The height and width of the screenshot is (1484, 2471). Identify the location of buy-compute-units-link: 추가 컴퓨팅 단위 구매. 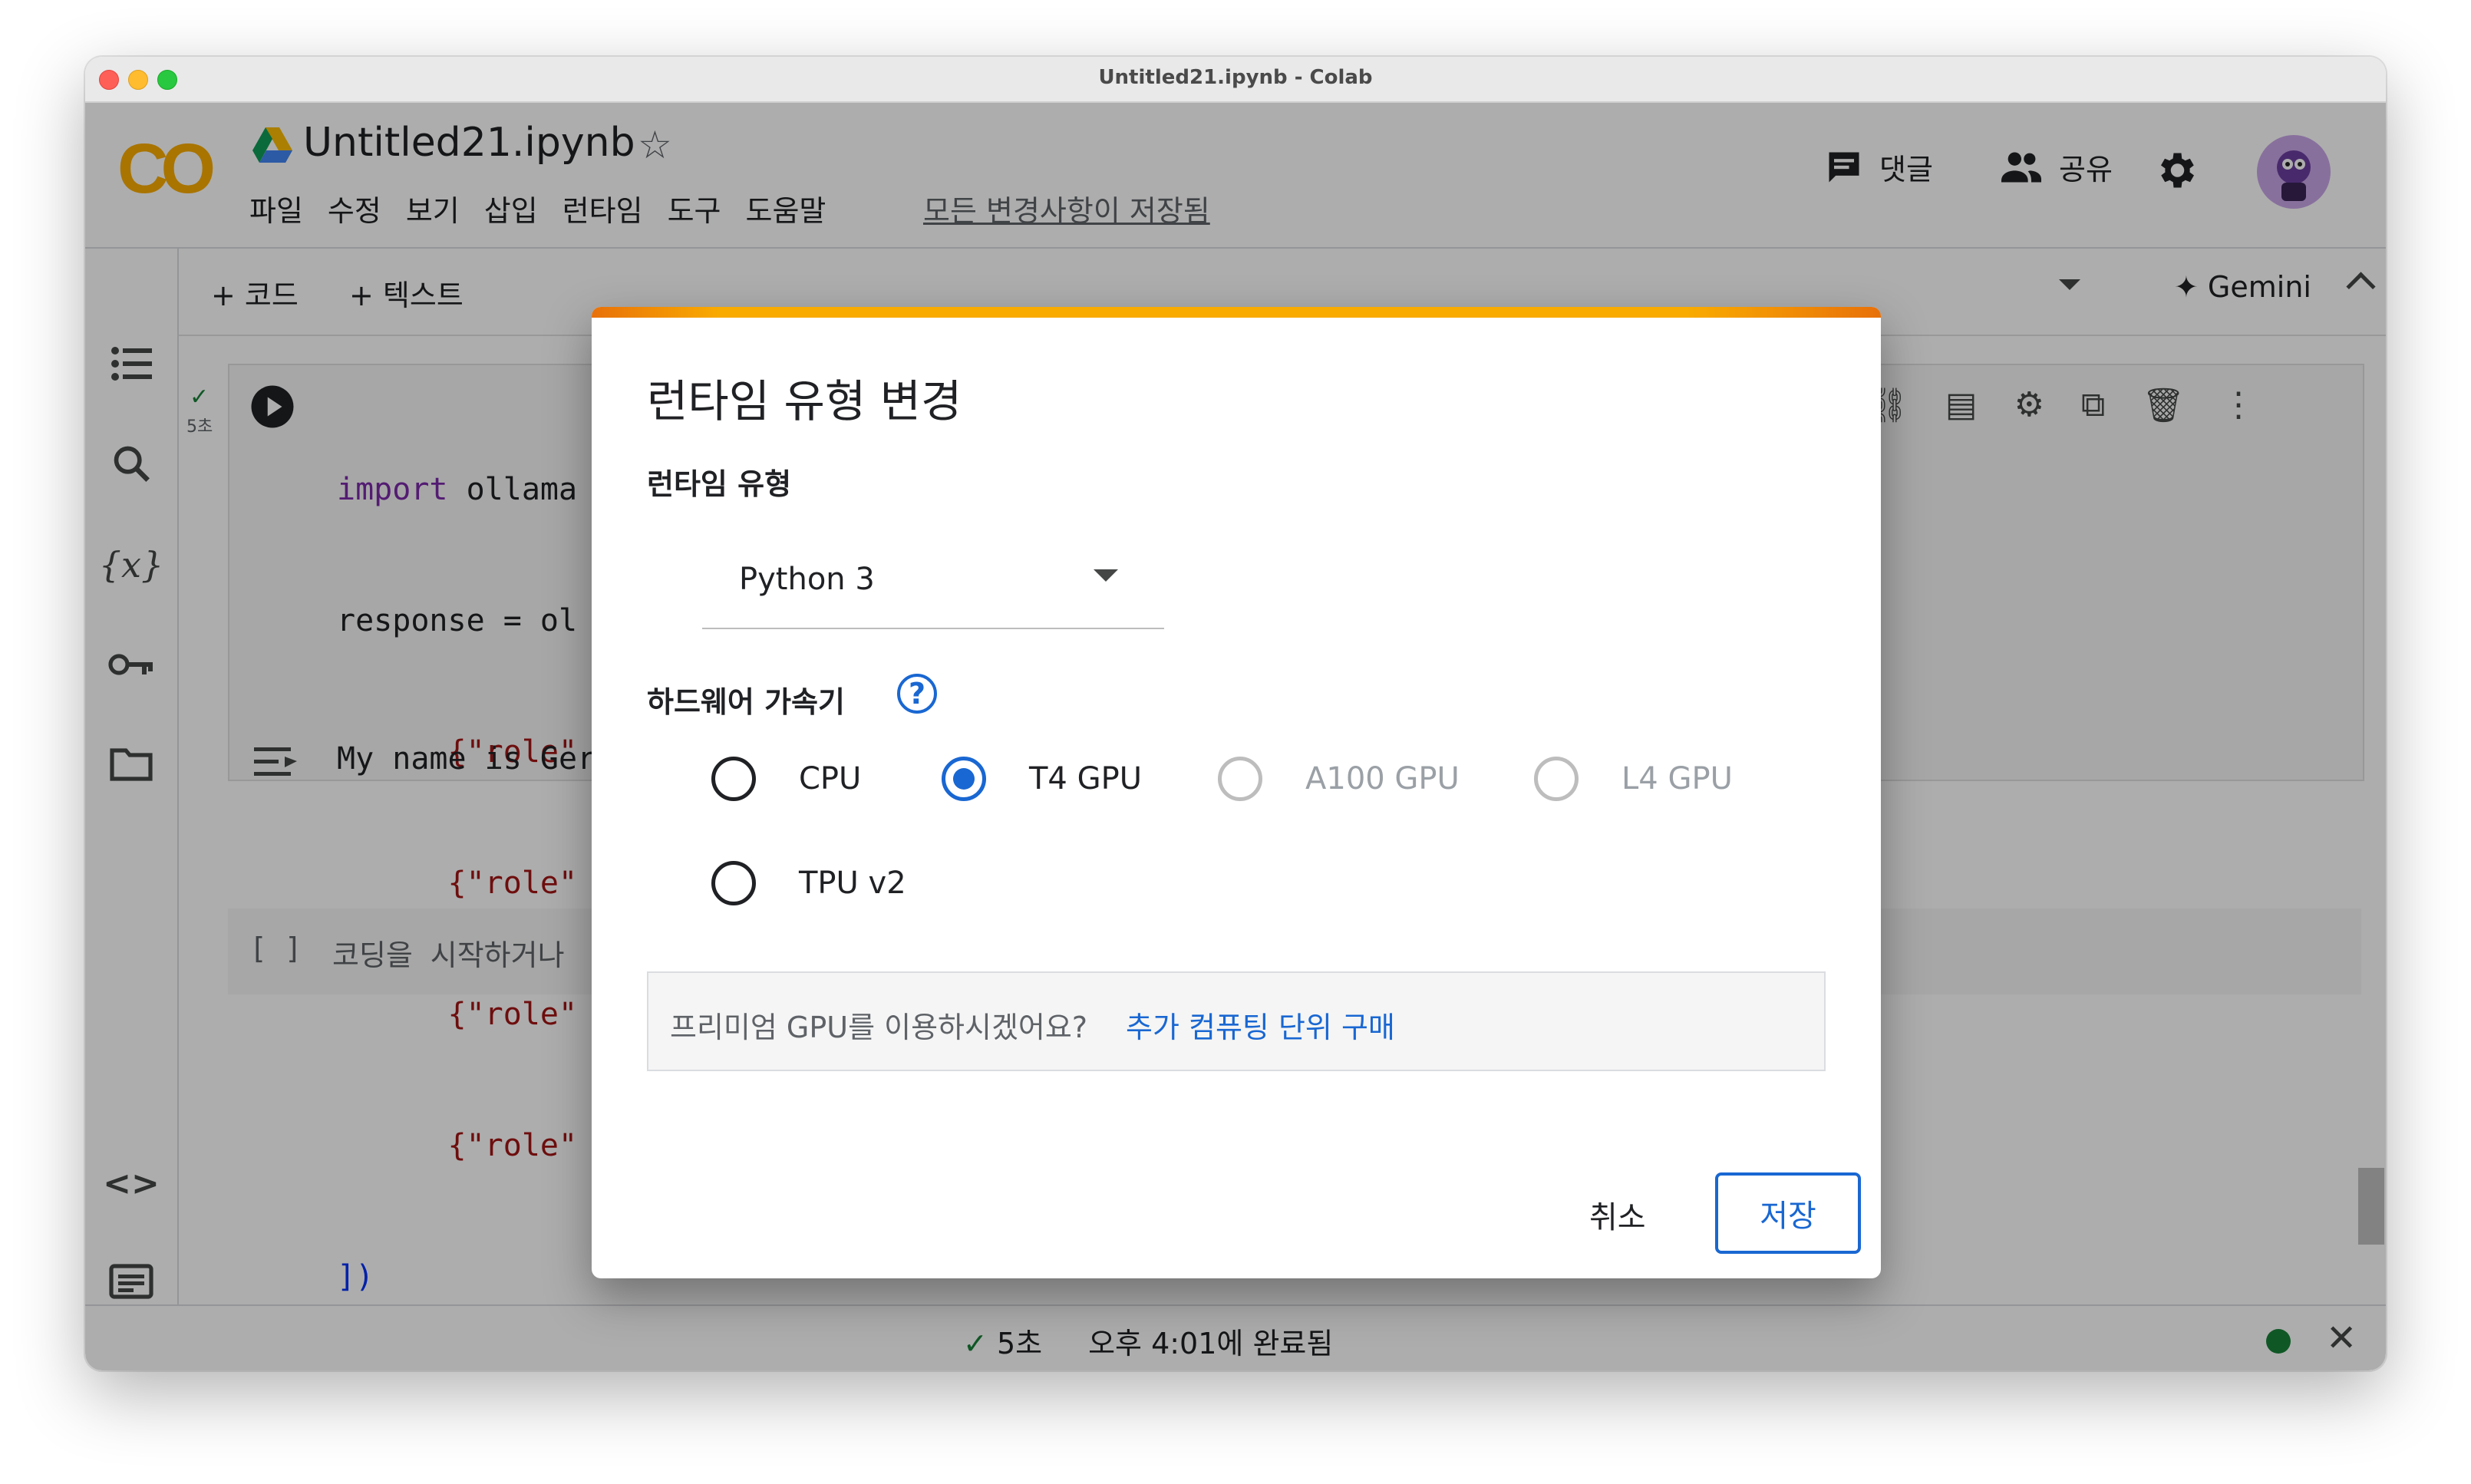
(1260, 1025).